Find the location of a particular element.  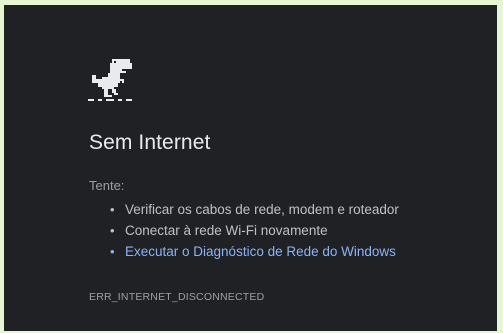

suggestion-label: Conectar à rede Wi-Fi novamente is located at coordinates (226, 230).